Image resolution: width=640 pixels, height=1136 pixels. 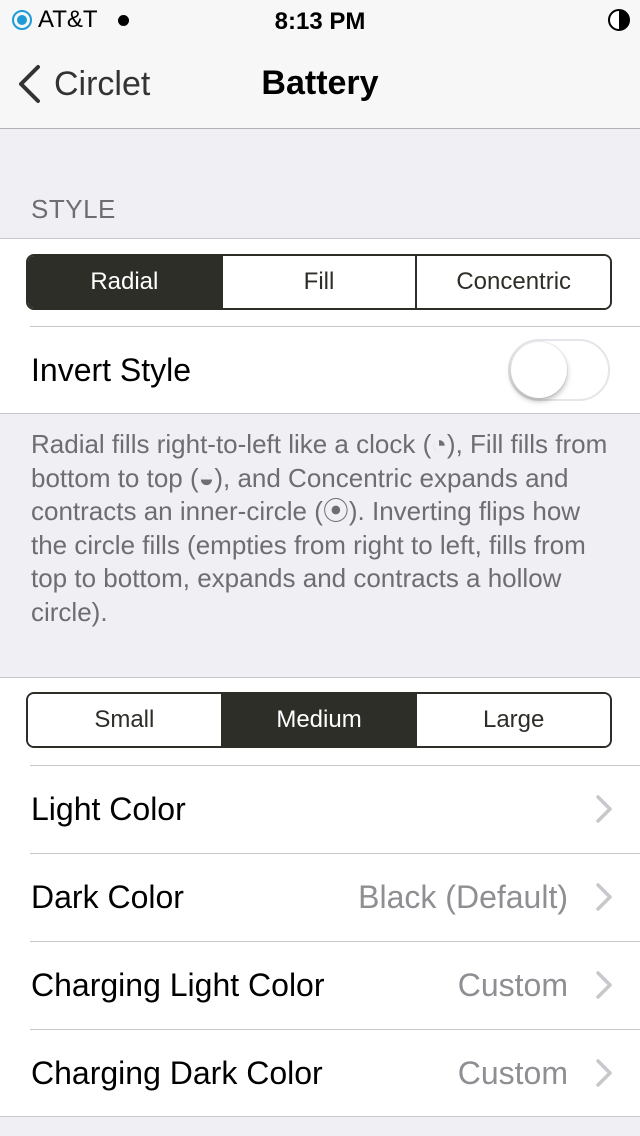 I want to click on status-time: 8:13 PM, so click(x=320, y=21).